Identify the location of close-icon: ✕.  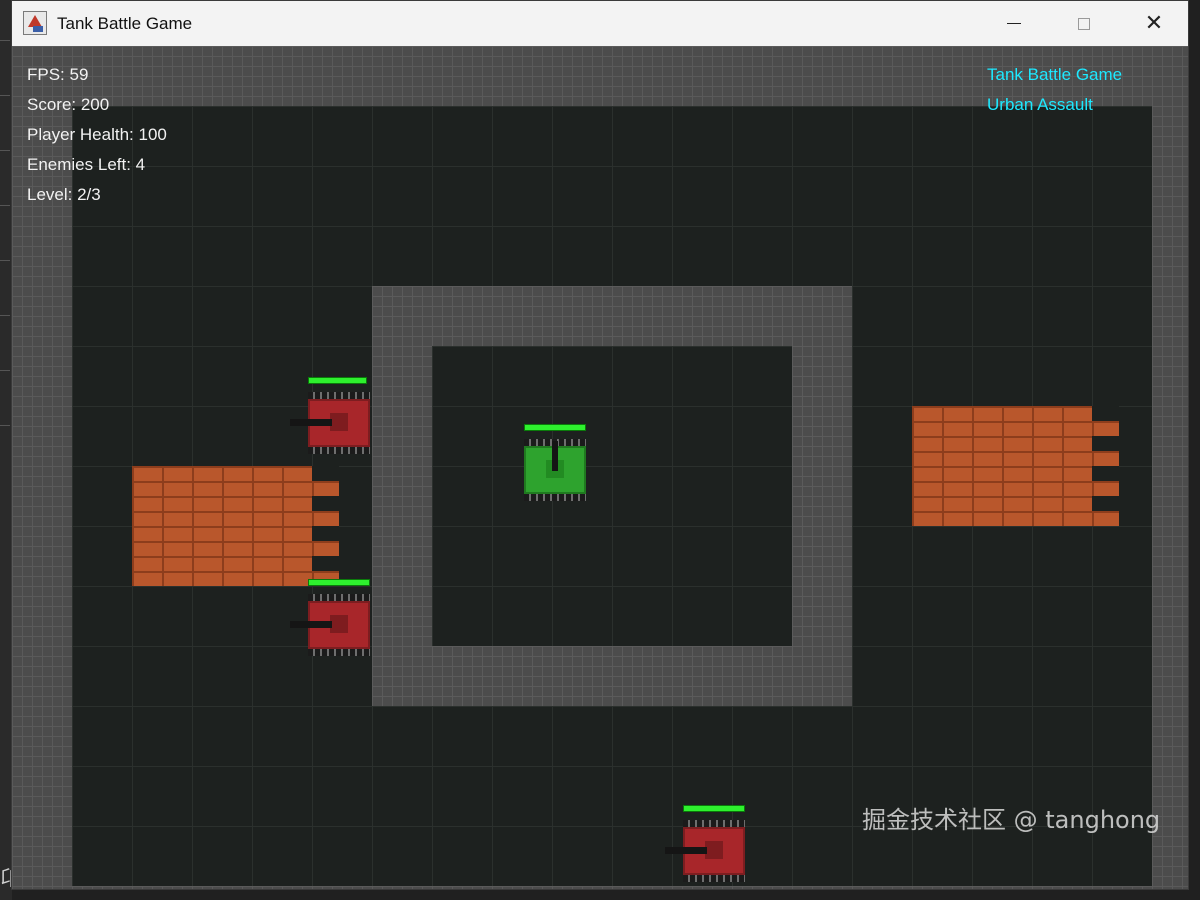
(1154, 23).